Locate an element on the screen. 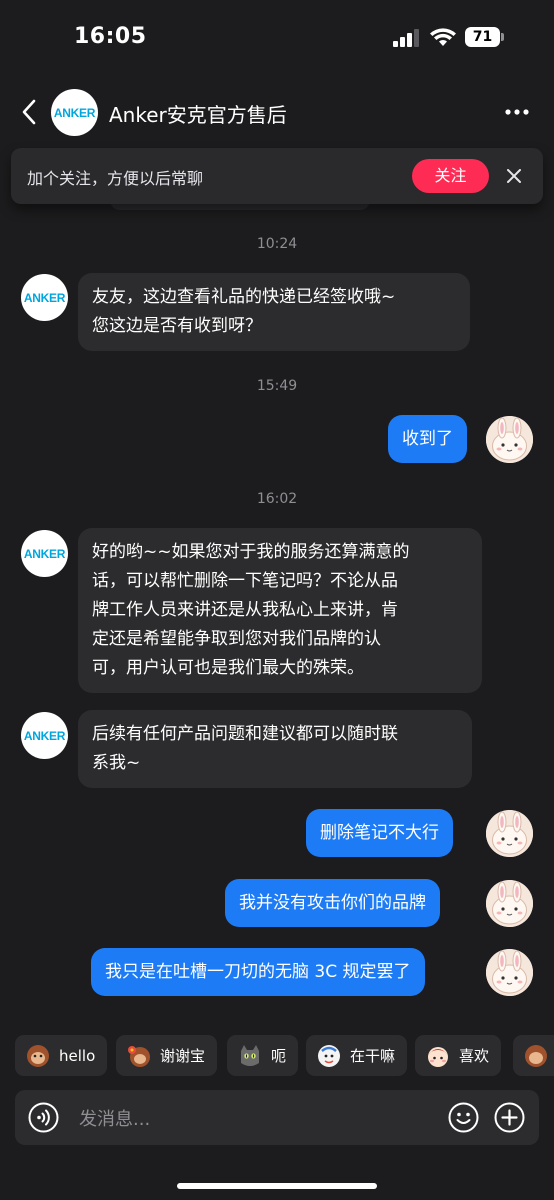  shop-avatar: ANKER is located at coordinates (74, 112).